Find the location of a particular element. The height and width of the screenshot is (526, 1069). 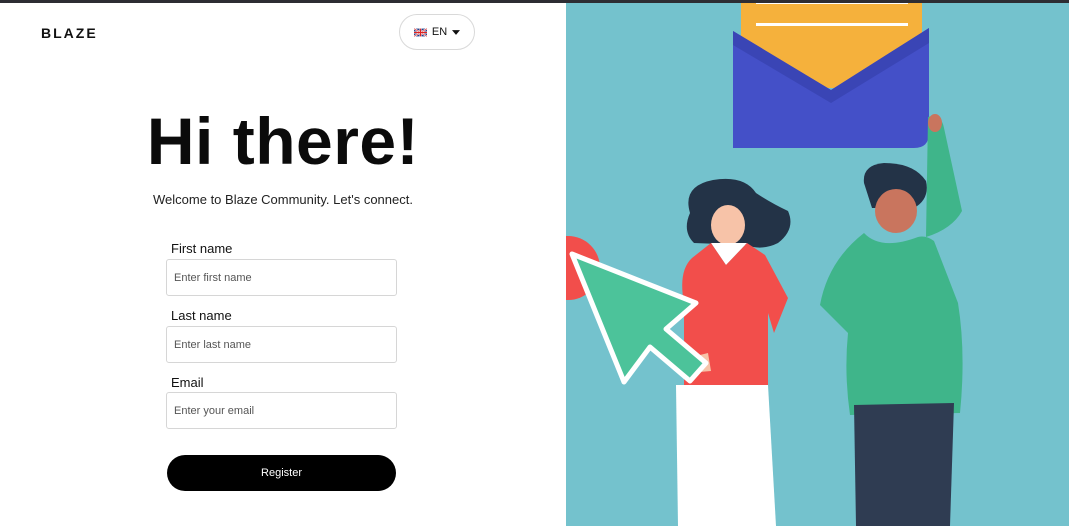

register-button: Register is located at coordinates (281, 473).